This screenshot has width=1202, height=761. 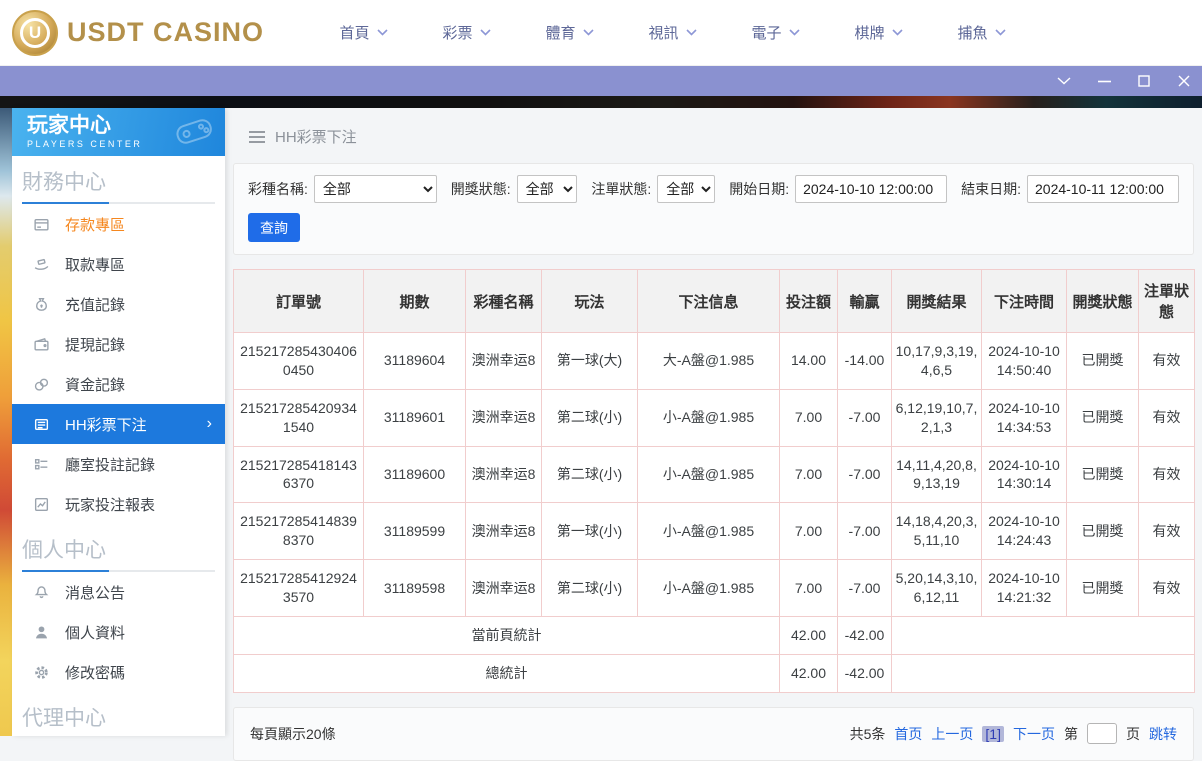 What do you see at coordinates (414, 301) in the screenshot?
I see `column-header-1: 期數` at bounding box center [414, 301].